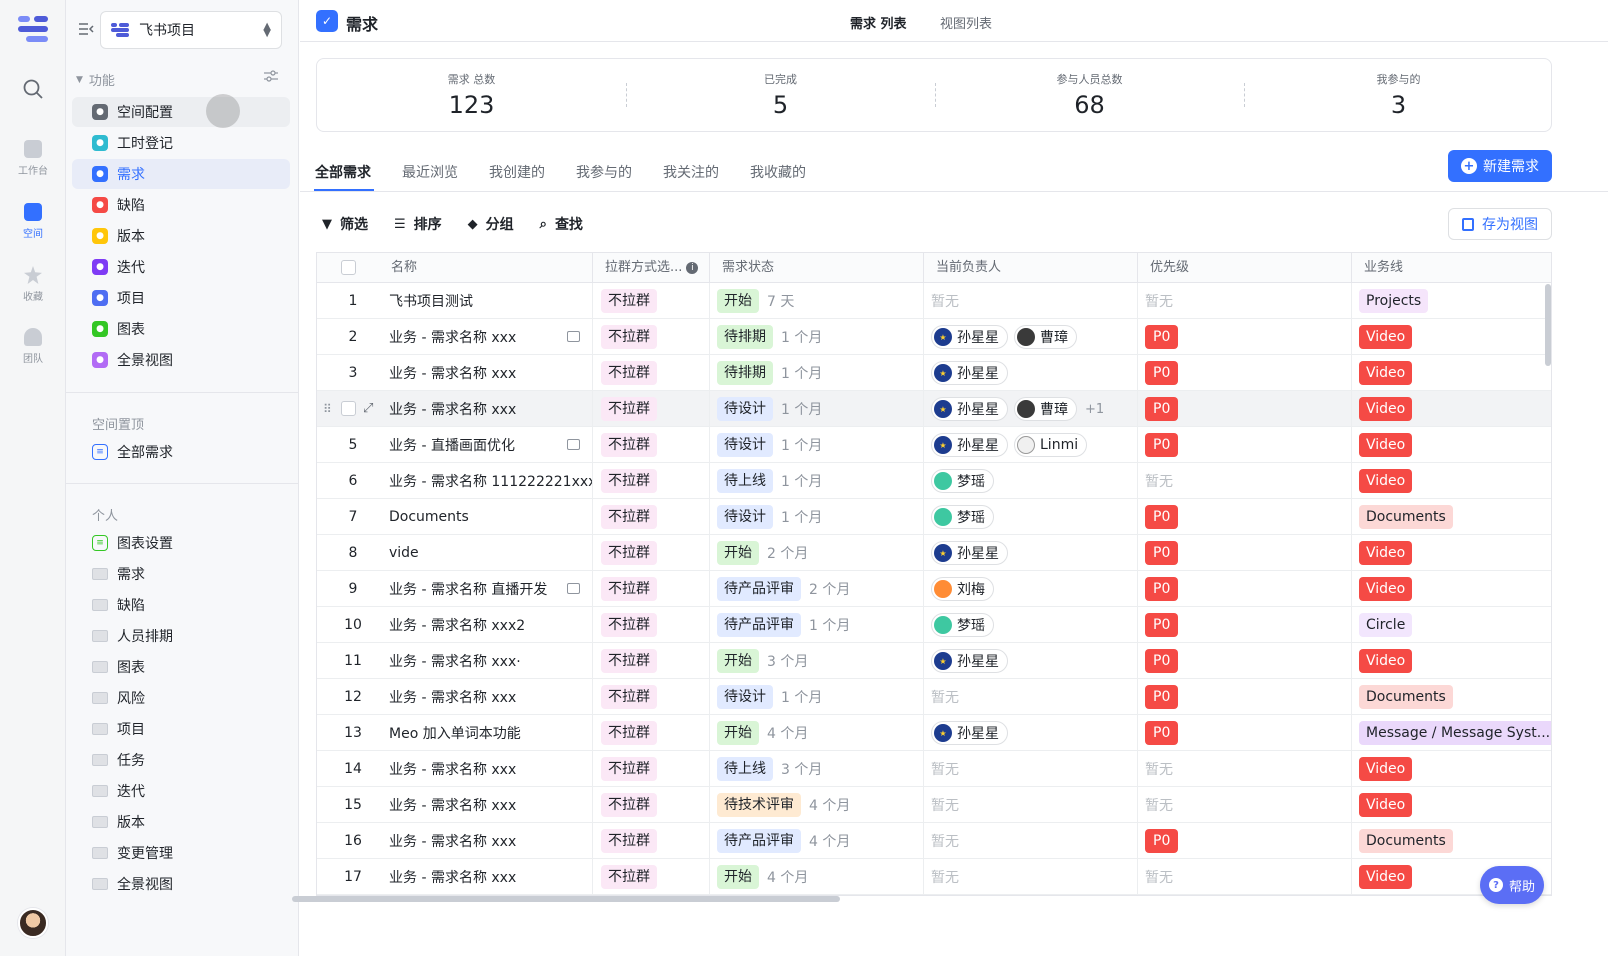 This screenshot has width=1608, height=956. Describe the element at coordinates (817, 268) in the screenshot. I see `col-status: 需求状态` at that location.